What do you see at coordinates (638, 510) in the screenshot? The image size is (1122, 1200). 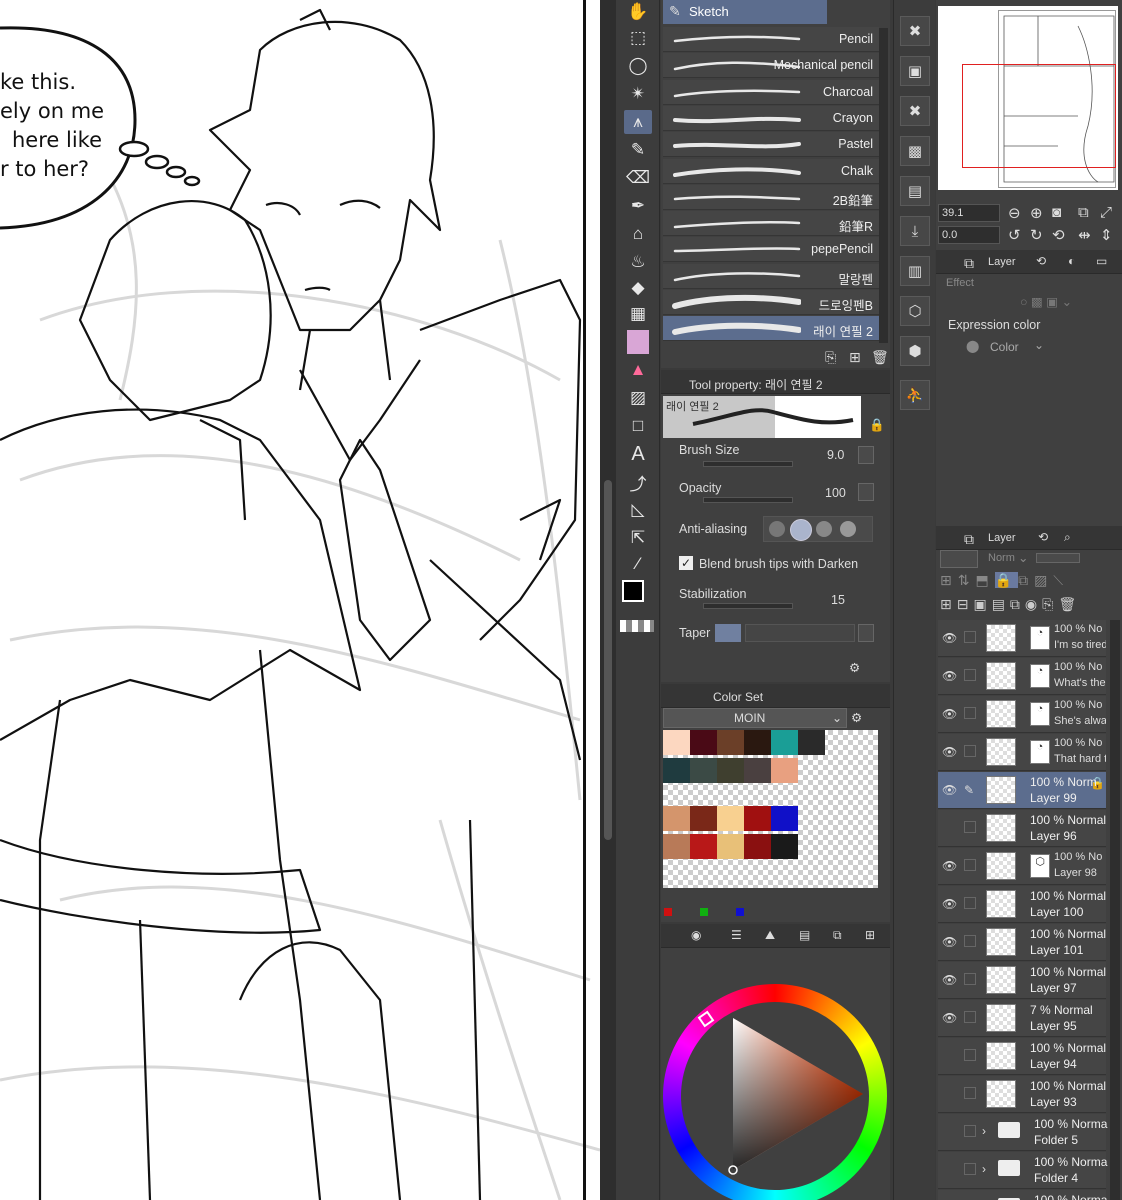 I see `ruler-icon: ◺` at bounding box center [638, 510].